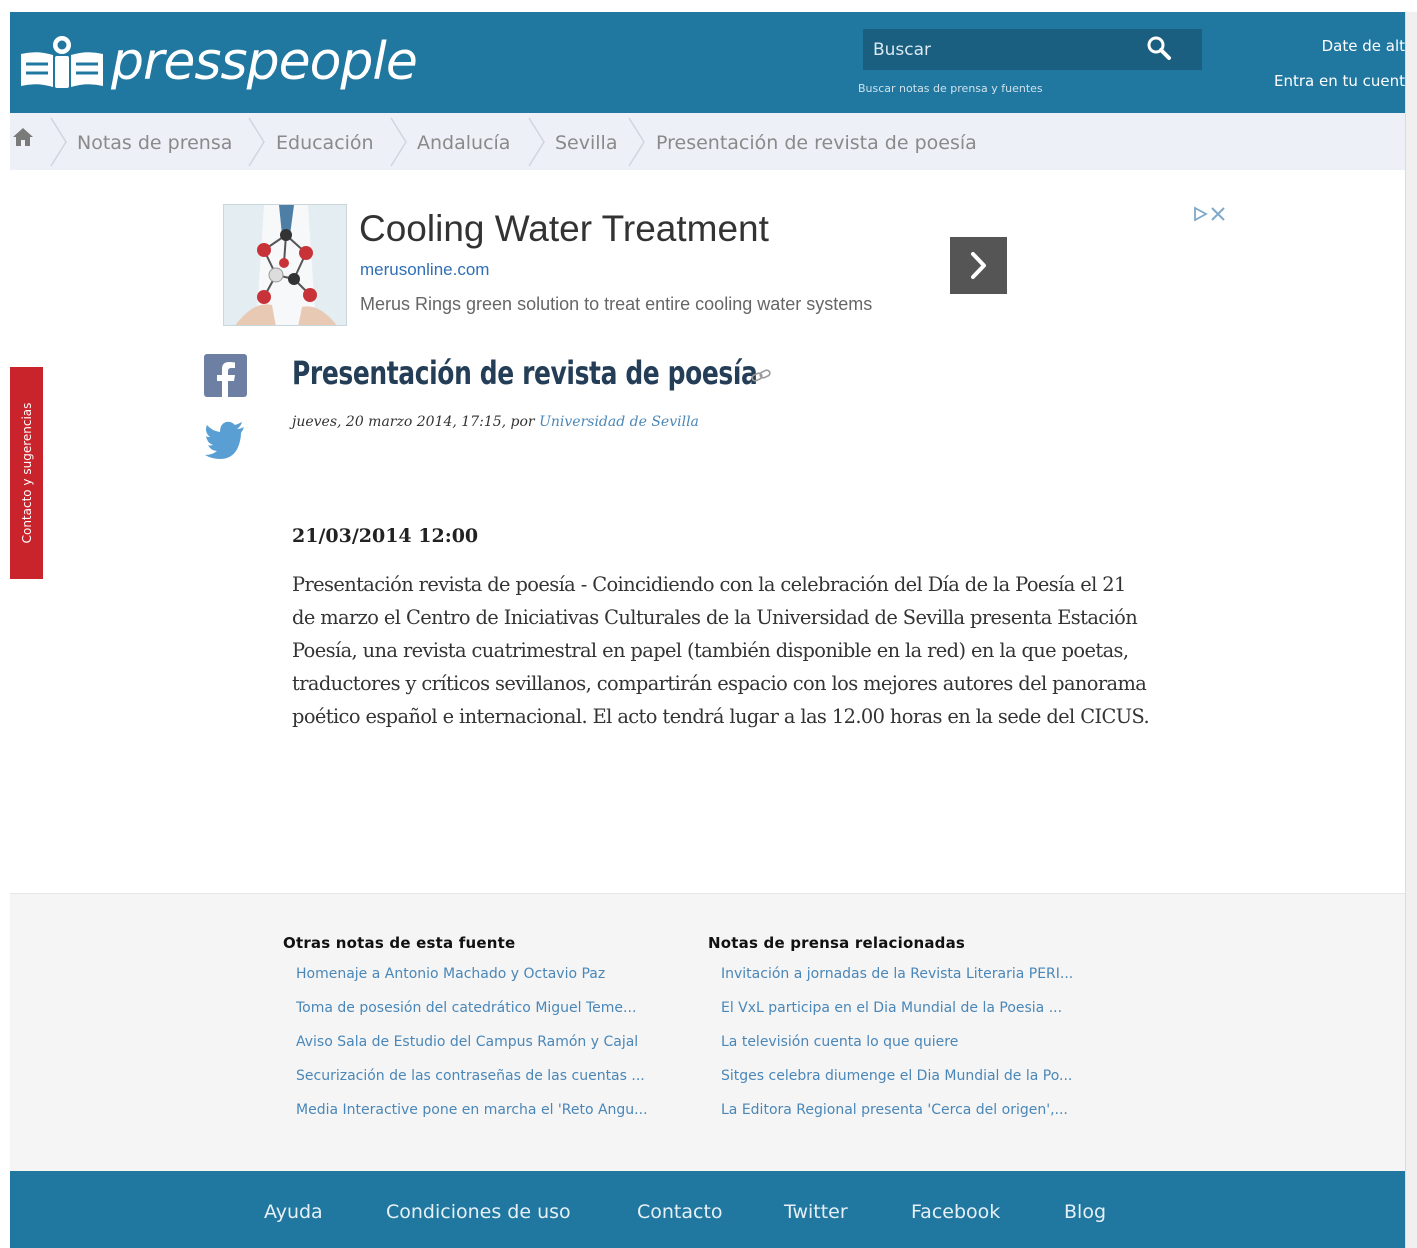 The width and height of the screenshot is (1417, 1248). Describe the element at coordinates (955, 1212) in the screenshot. I see `footer-link-facebook: Facebook` at that location.